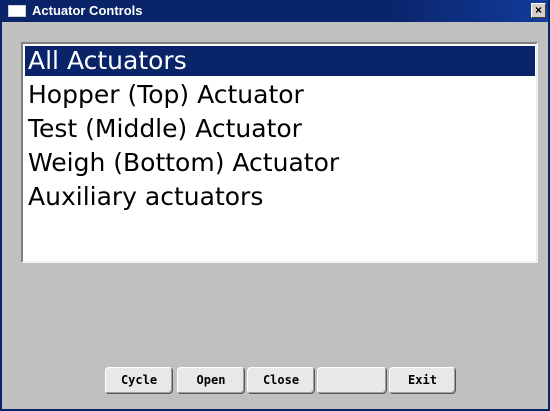 The width and height of the screenshot is (550, 411). Describe the element at coordinates (538, 10) in the screenshot. I see `close-icon: ×` at that location.